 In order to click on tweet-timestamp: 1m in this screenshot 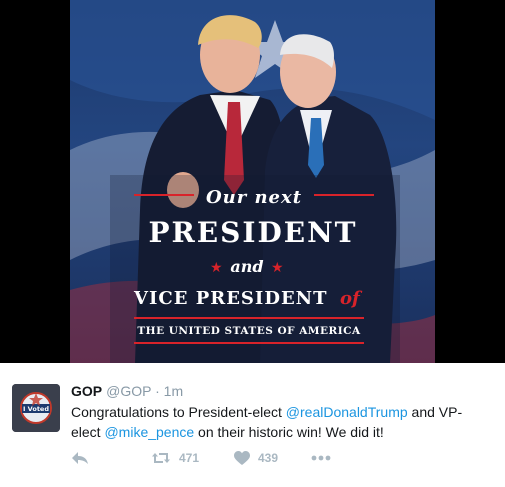, I will do `click(173, 391)`.